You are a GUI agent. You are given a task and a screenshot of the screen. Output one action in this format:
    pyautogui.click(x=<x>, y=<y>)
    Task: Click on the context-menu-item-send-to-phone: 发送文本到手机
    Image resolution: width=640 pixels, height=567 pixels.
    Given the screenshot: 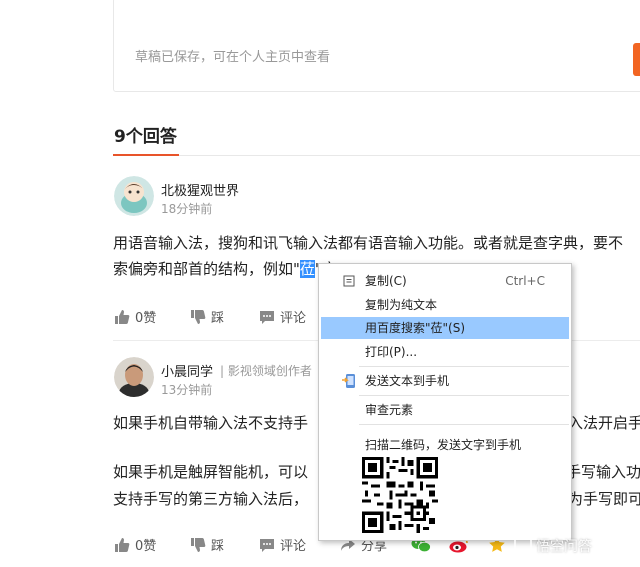 What is the action you would take?
    pyautogui.click(x=445, y=381)
    